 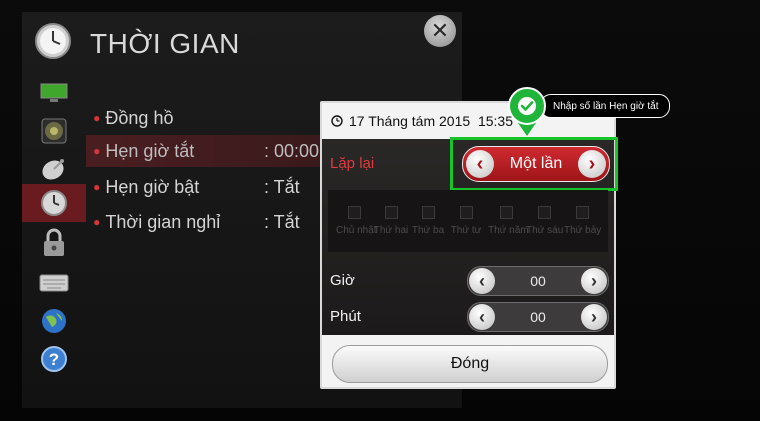 I want to click on sidebar-item-network, so click(x=54, y=321).